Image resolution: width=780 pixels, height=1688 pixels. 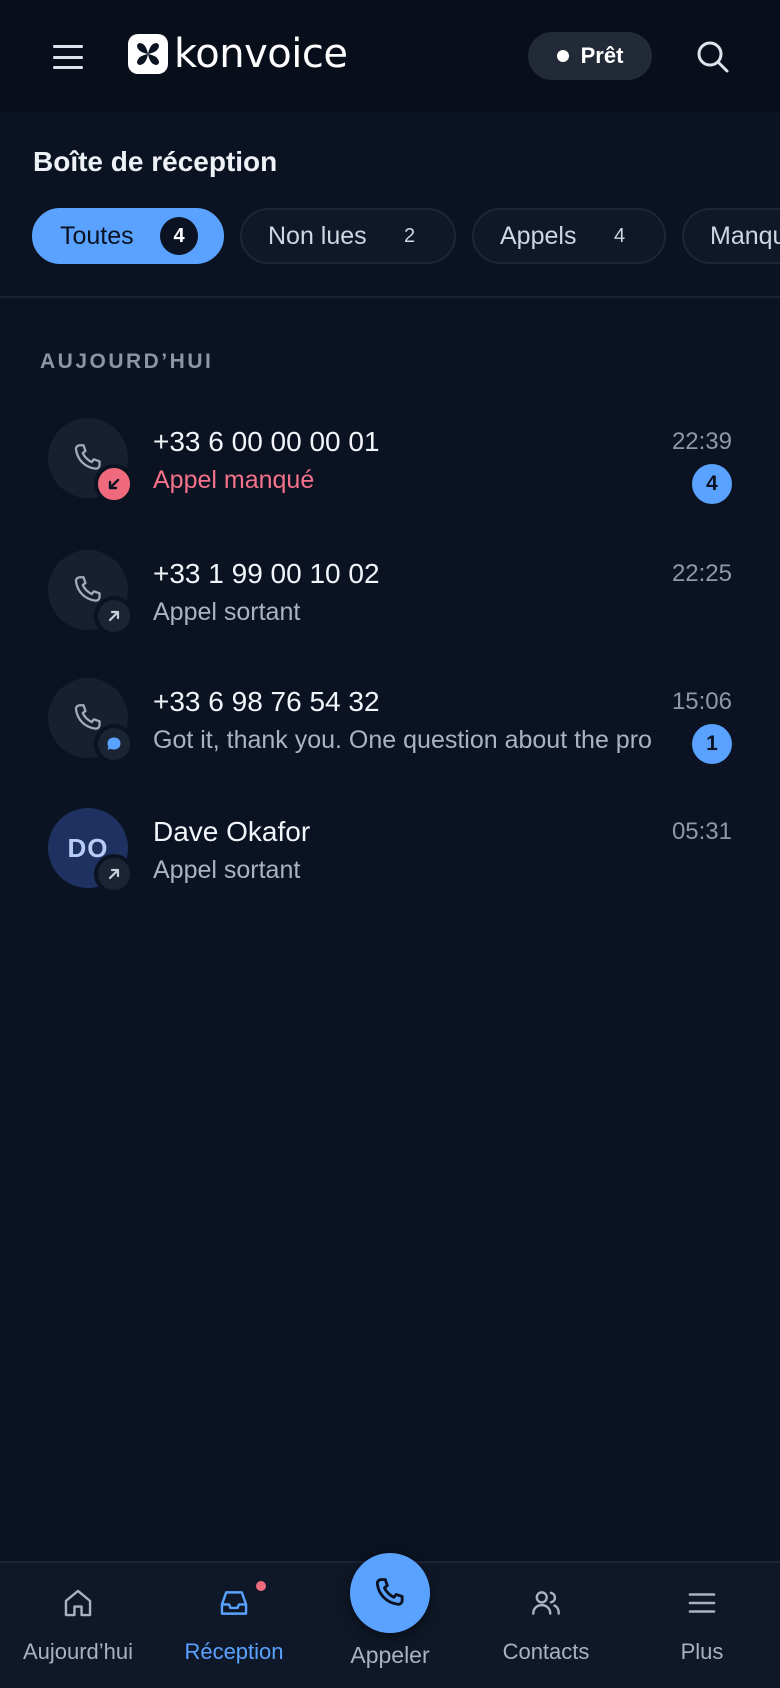 What do you see at coordinates (546, 1651) in the screenshot?
I see `nav-label: Contacts` at bounding box center [546, 1651].